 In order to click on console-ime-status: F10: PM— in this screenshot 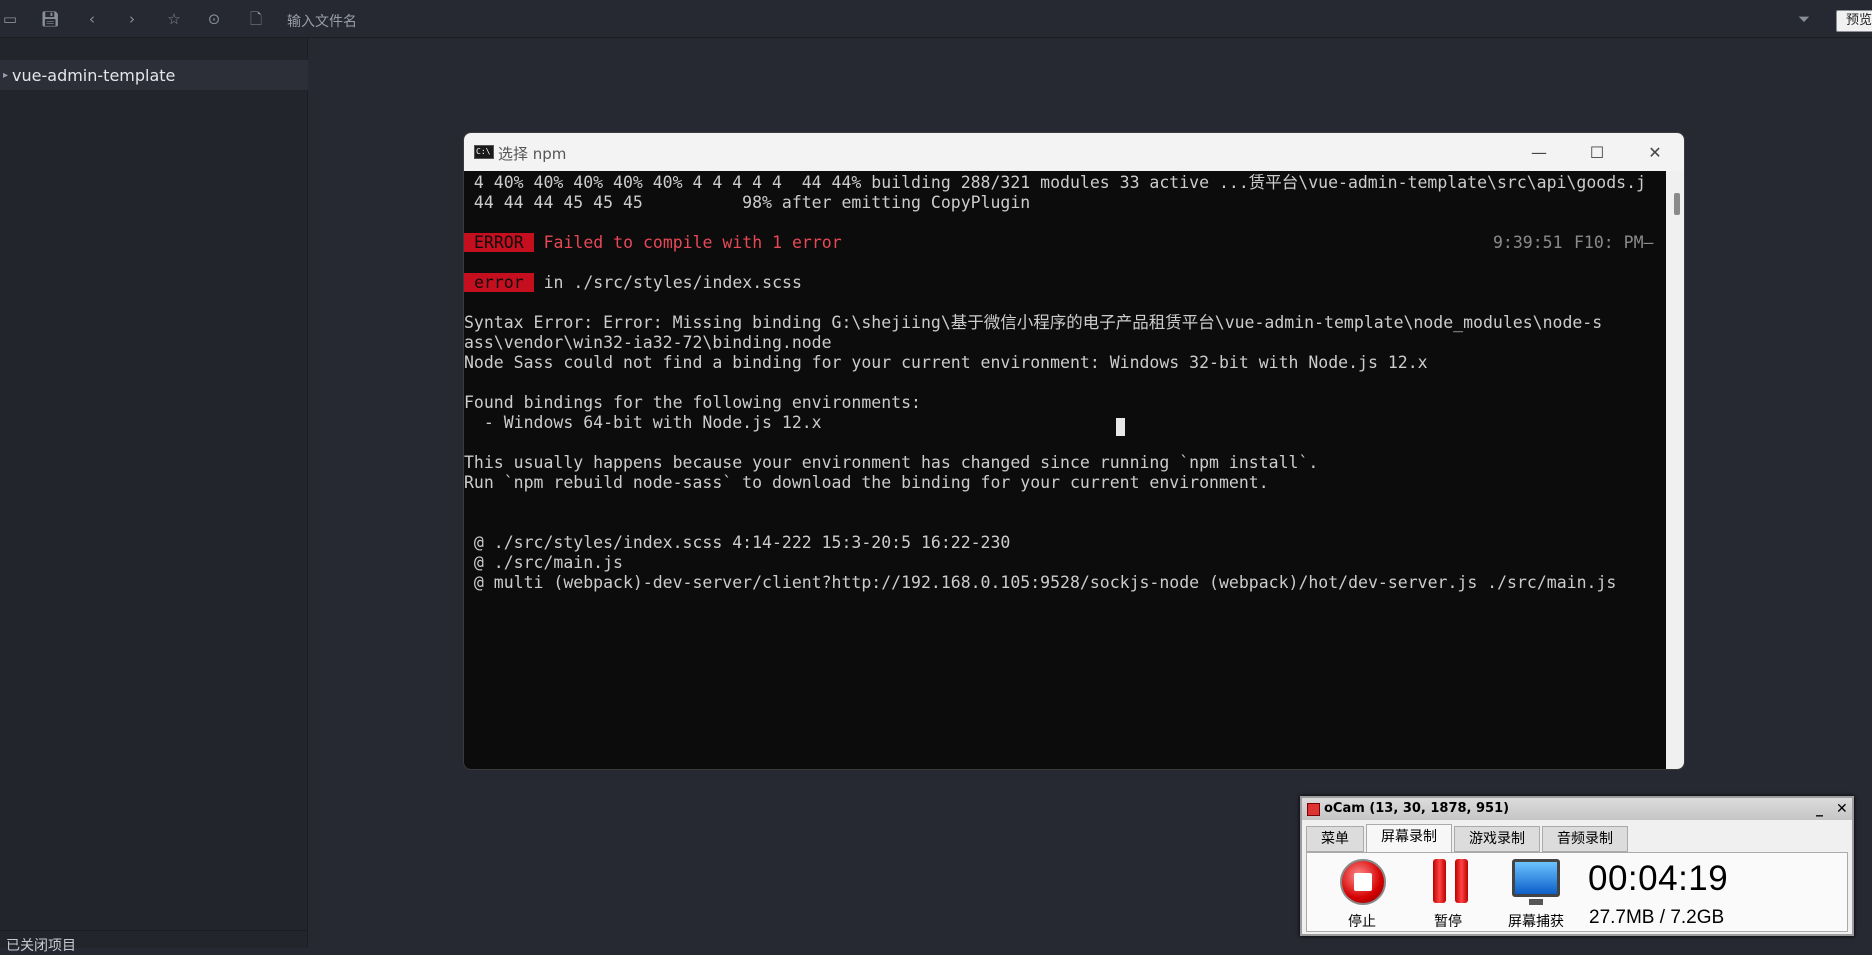, I will do `click(1614, 242)`.